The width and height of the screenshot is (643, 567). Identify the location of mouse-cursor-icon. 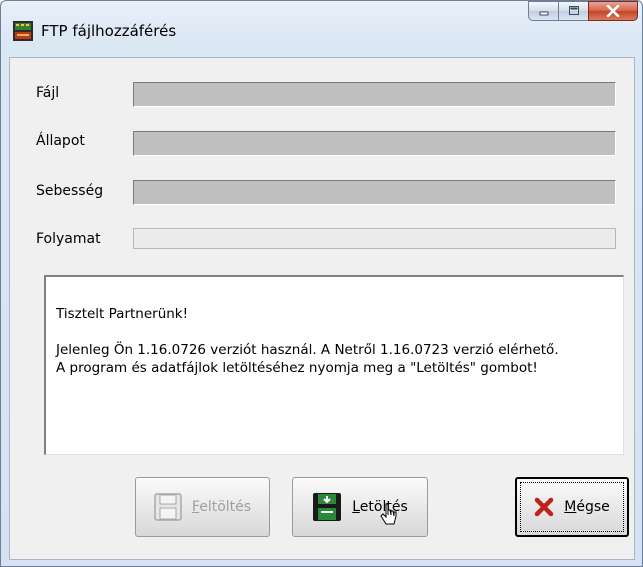
(388, 514).